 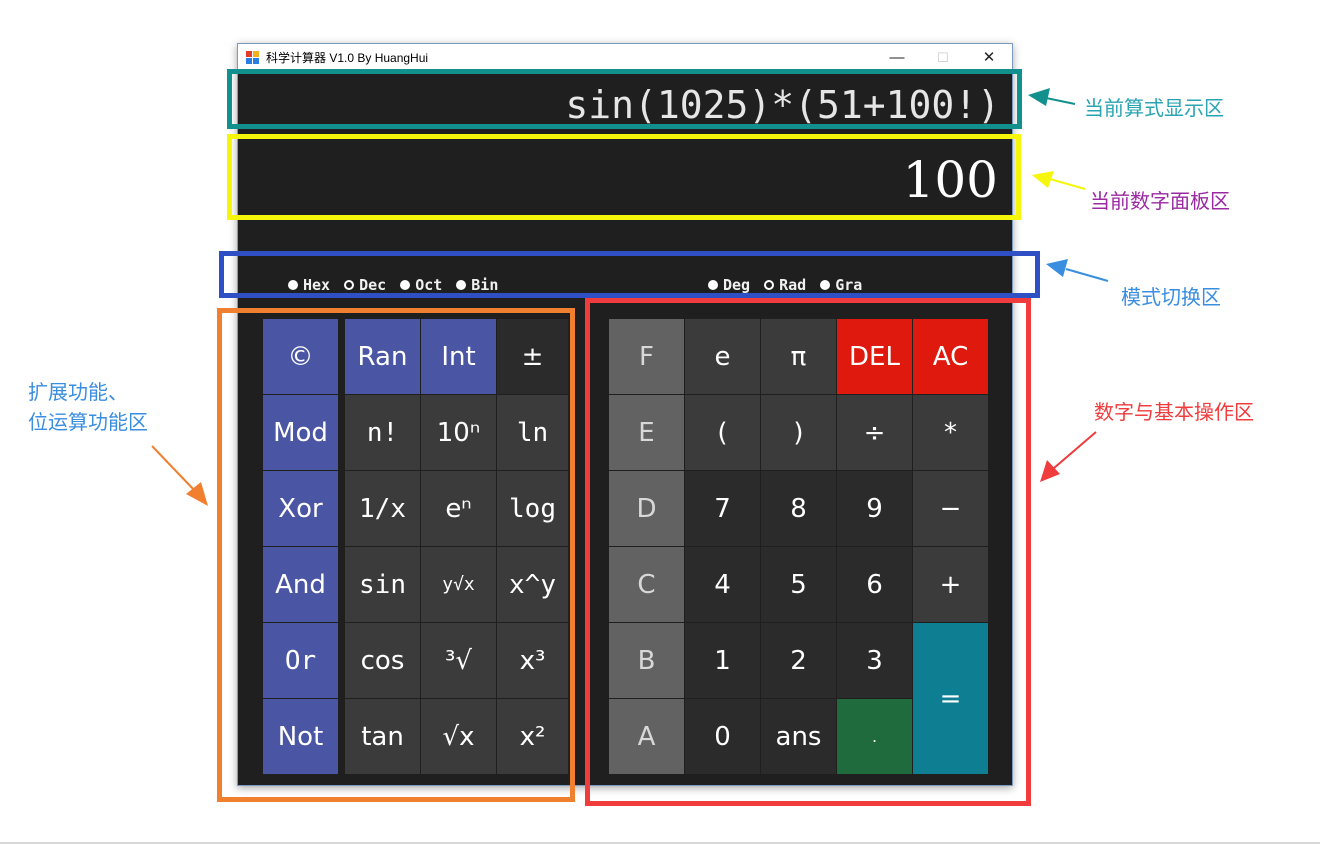 What do you see at coordinates (1160, 201) in the screenshot?
I see `number-area-caption: 当前数字面板区` at bounding box center [1160, 201].